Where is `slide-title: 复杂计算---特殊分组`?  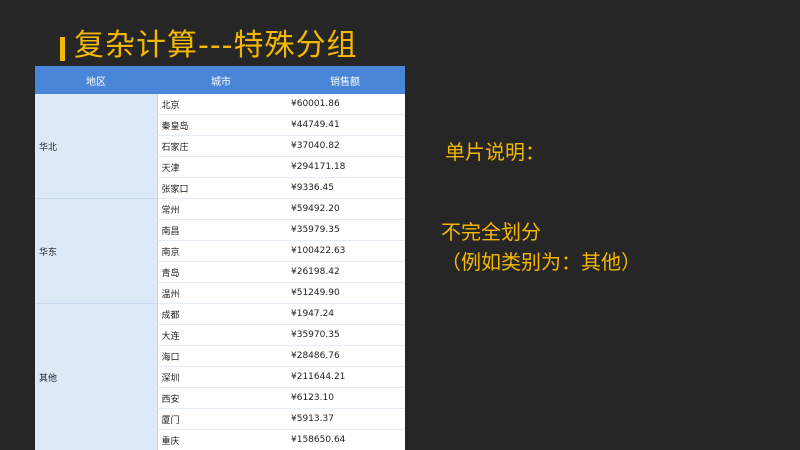 slide-title: 复杂计算---特殊分组 is located at coordinates (216, 45).